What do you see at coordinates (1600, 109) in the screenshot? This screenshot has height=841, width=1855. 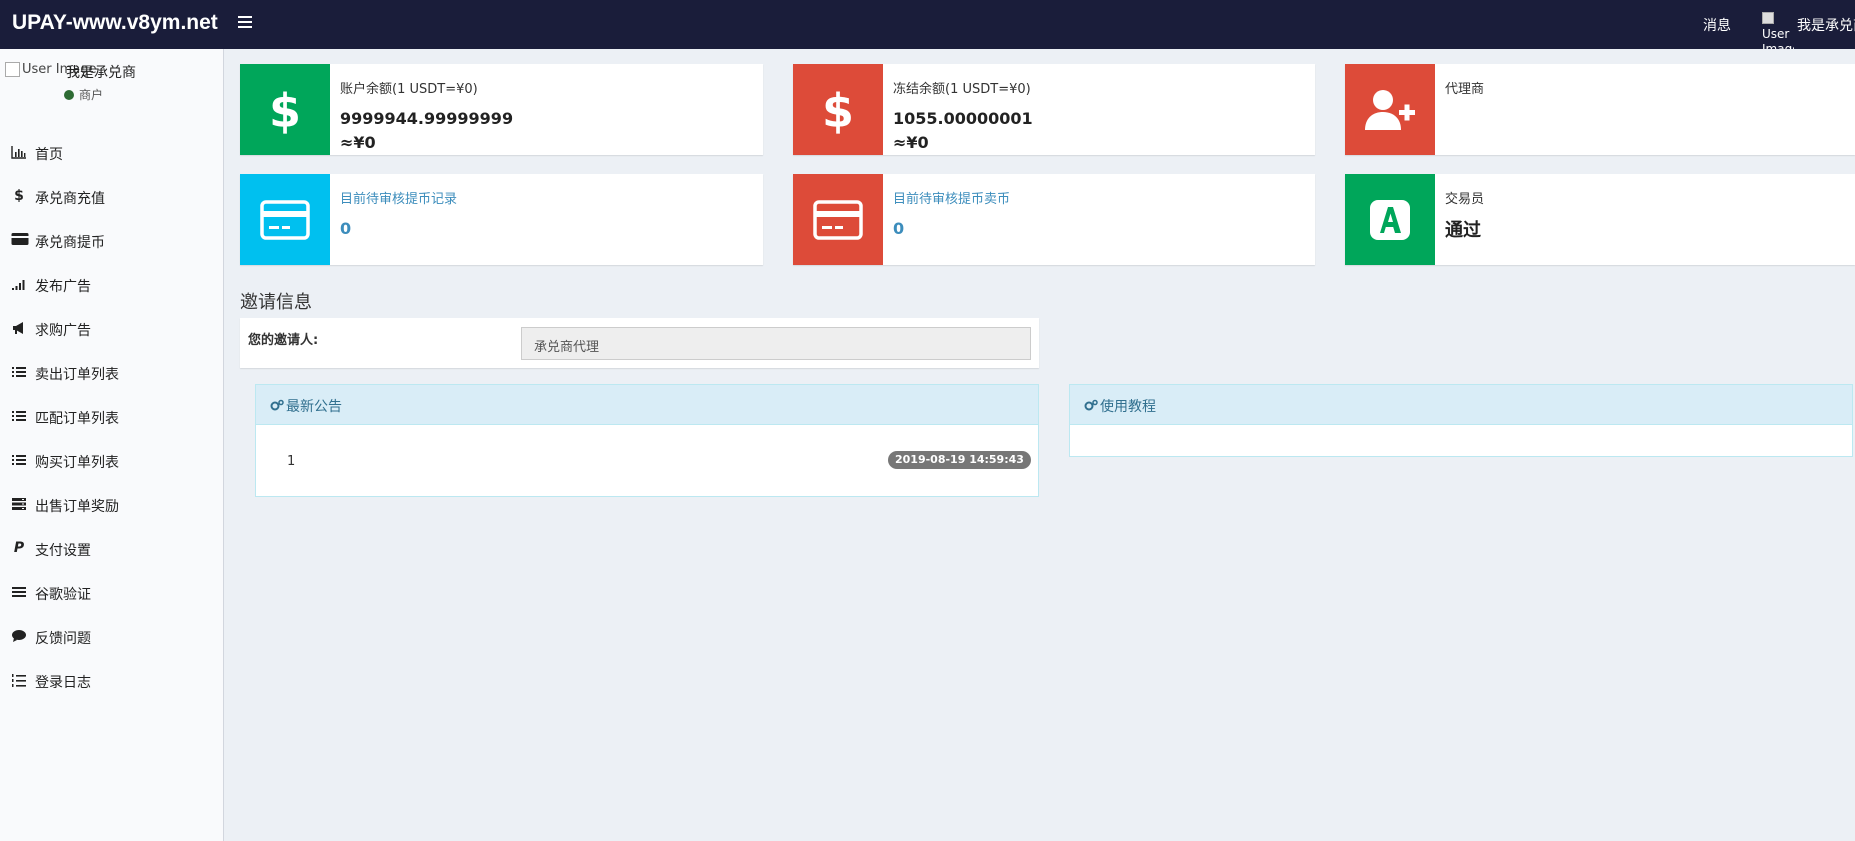 I see `agent-box: 代理商` at bounding box center [1600, 109].